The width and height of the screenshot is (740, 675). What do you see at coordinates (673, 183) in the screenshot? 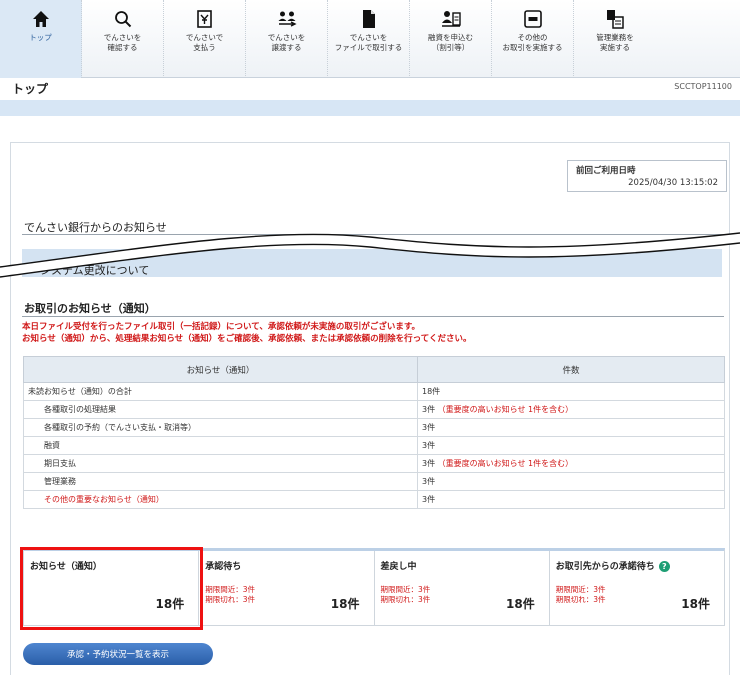
I see `last-login-value: 2025/04/30 13:15:02` at bounding box center [673, 183].